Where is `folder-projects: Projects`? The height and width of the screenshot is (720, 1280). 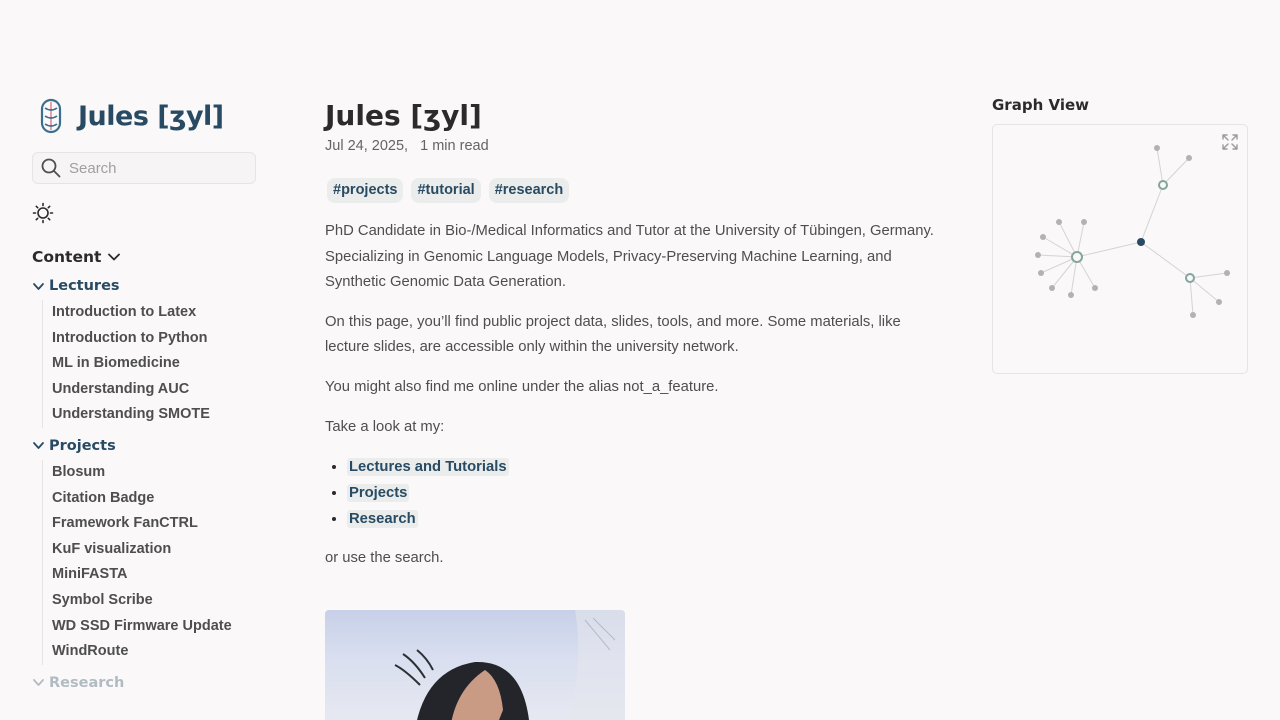 folder-projects: Projects is located at coordinates (148, 446).